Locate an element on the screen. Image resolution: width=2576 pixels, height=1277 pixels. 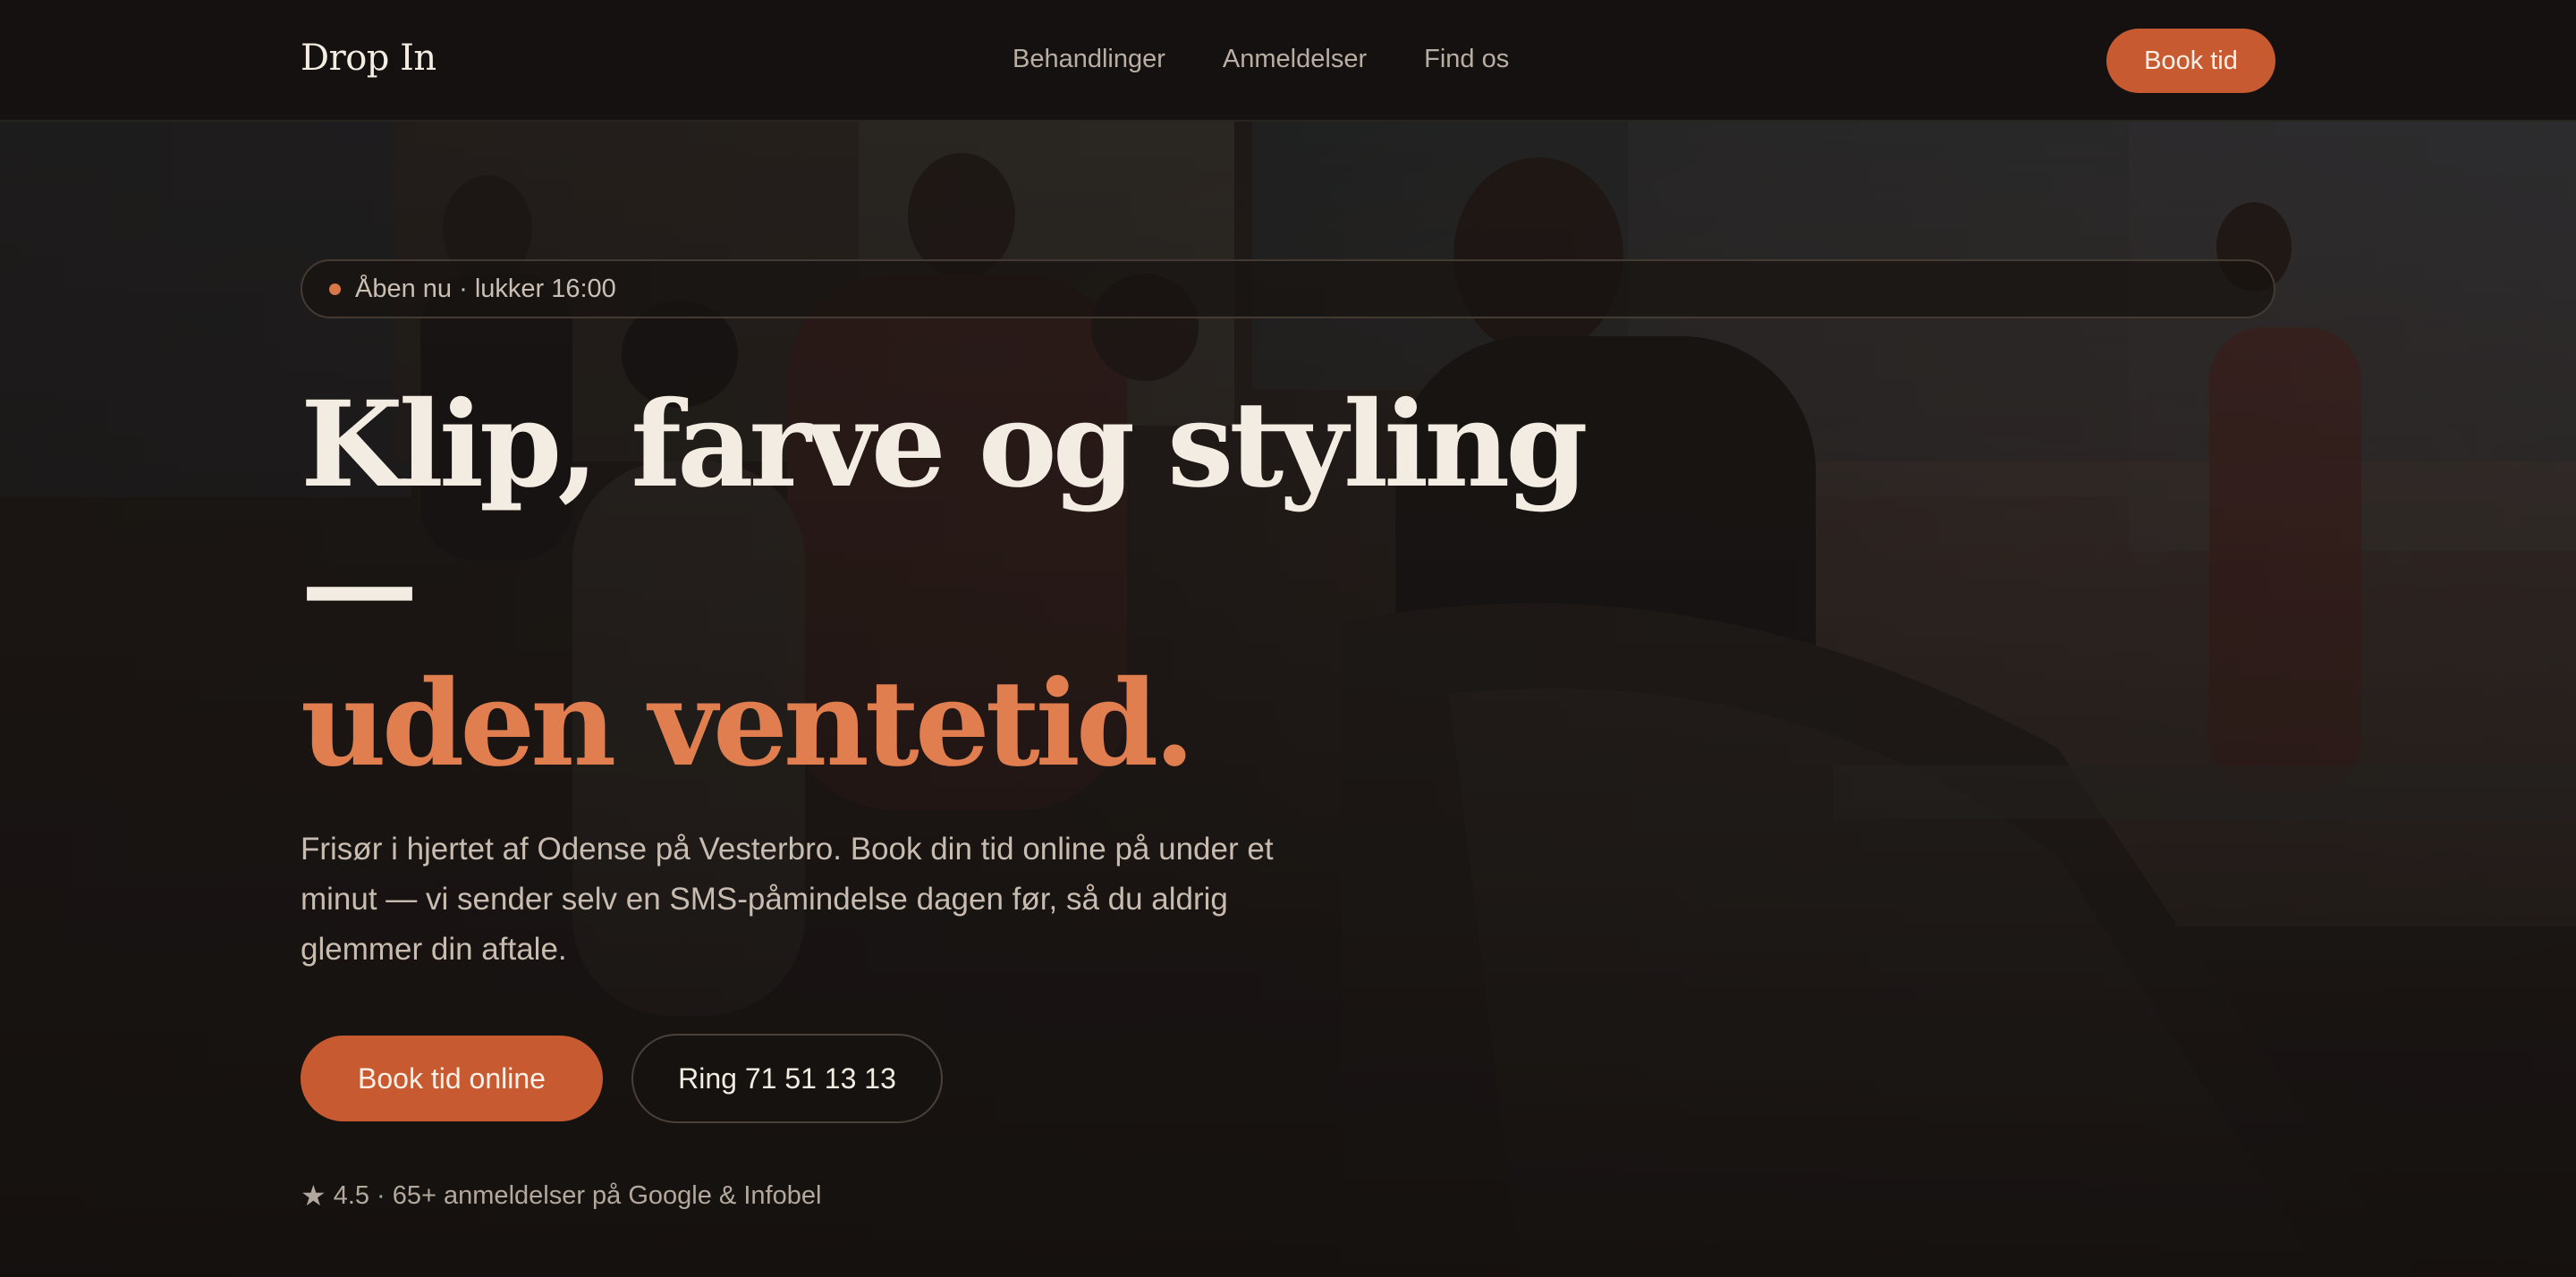
star-icon: ★ is located at coordinates (313, 1196).